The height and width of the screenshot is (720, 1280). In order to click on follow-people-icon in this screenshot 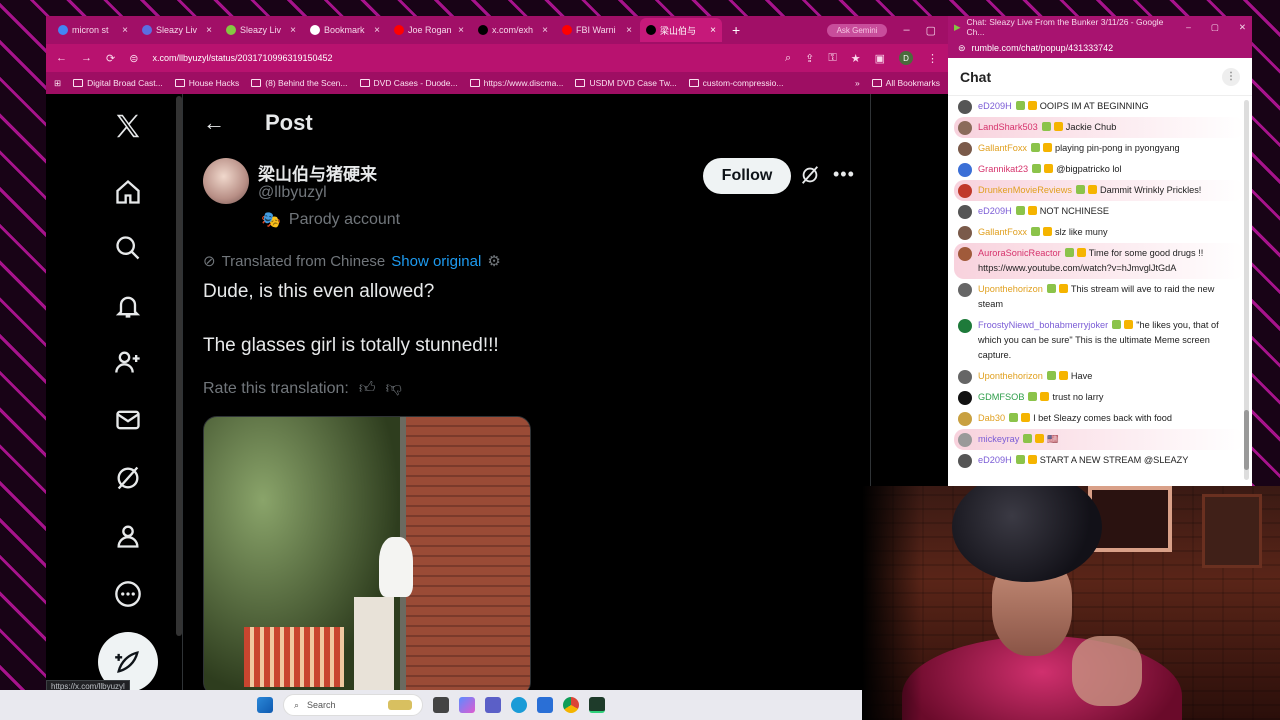, I will do `click(128, 362)`.